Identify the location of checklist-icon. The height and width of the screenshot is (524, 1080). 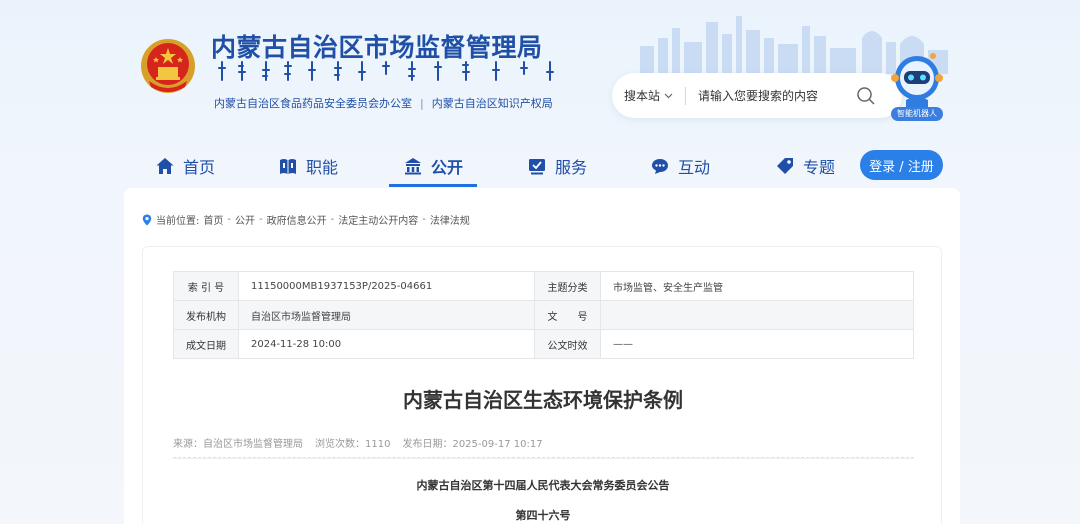
(537, 167).